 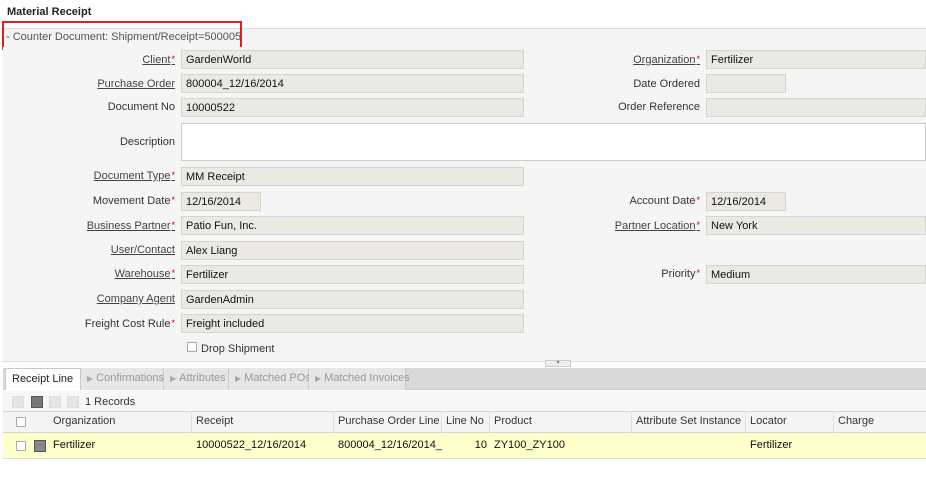 I want to click on priority-field: Medium, so click(x=816, y=274).